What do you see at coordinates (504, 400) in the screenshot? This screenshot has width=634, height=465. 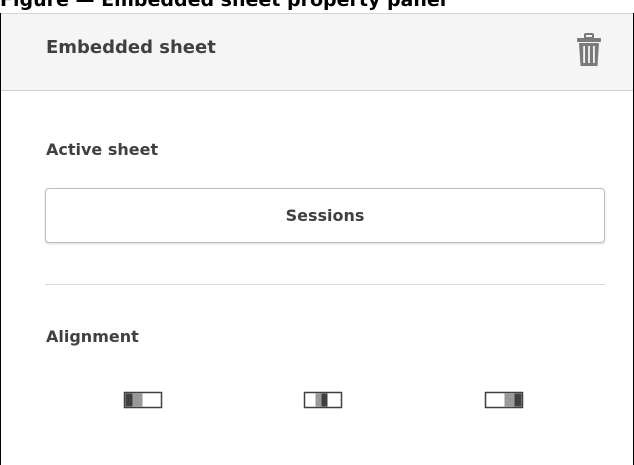 I see `align-right-icon` at bounding box center [504, 400].